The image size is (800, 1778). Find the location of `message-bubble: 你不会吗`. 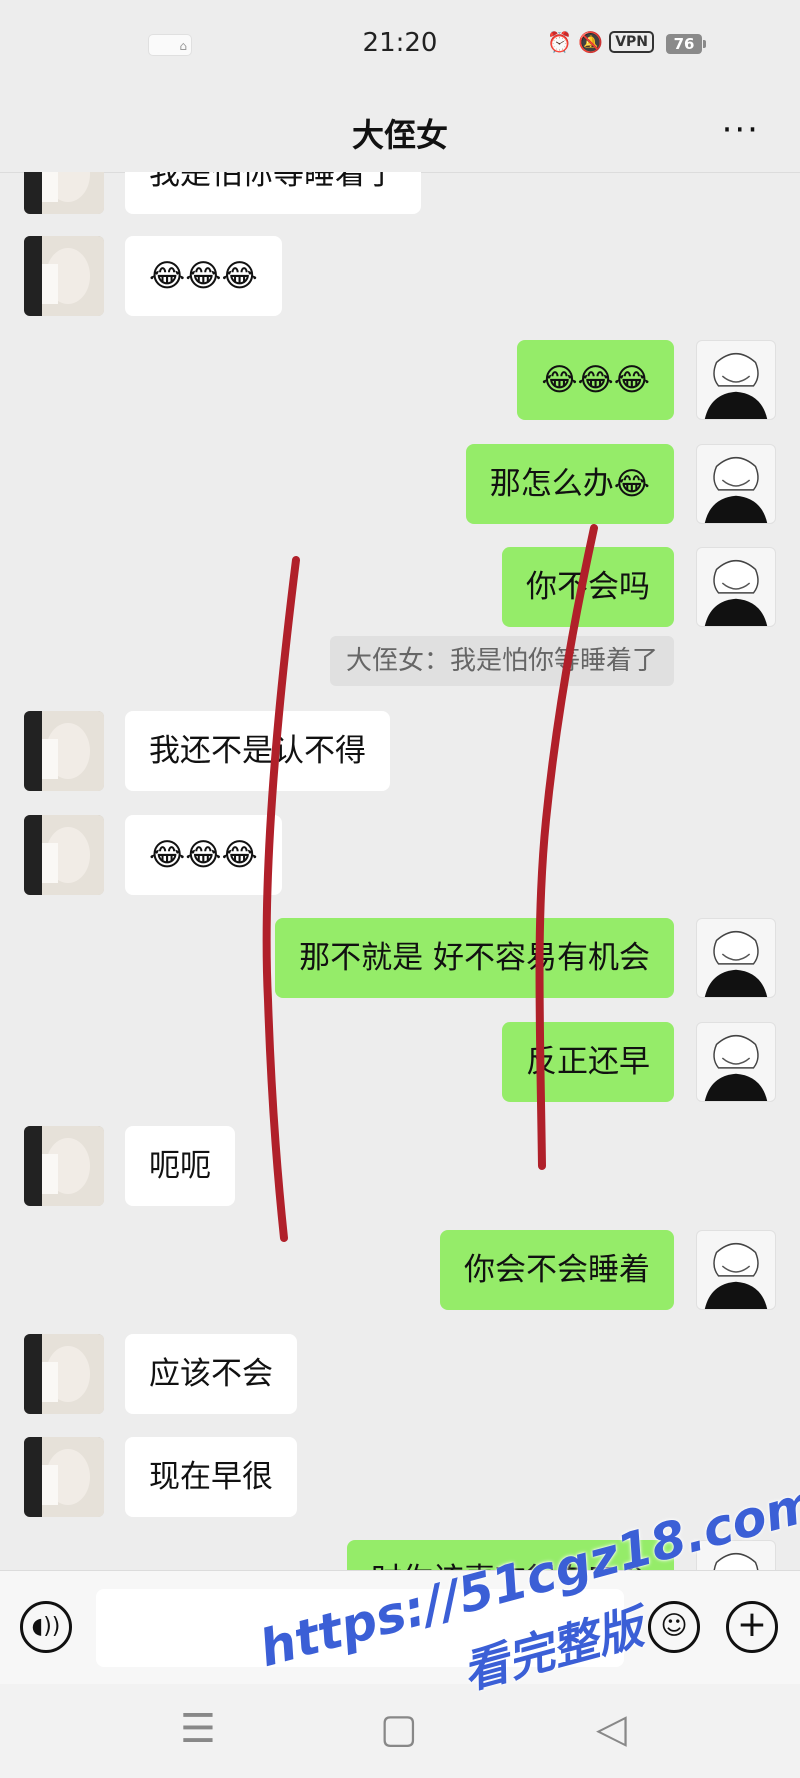

message-bubble: 你不会吗 is located at coordinates (588, 587).